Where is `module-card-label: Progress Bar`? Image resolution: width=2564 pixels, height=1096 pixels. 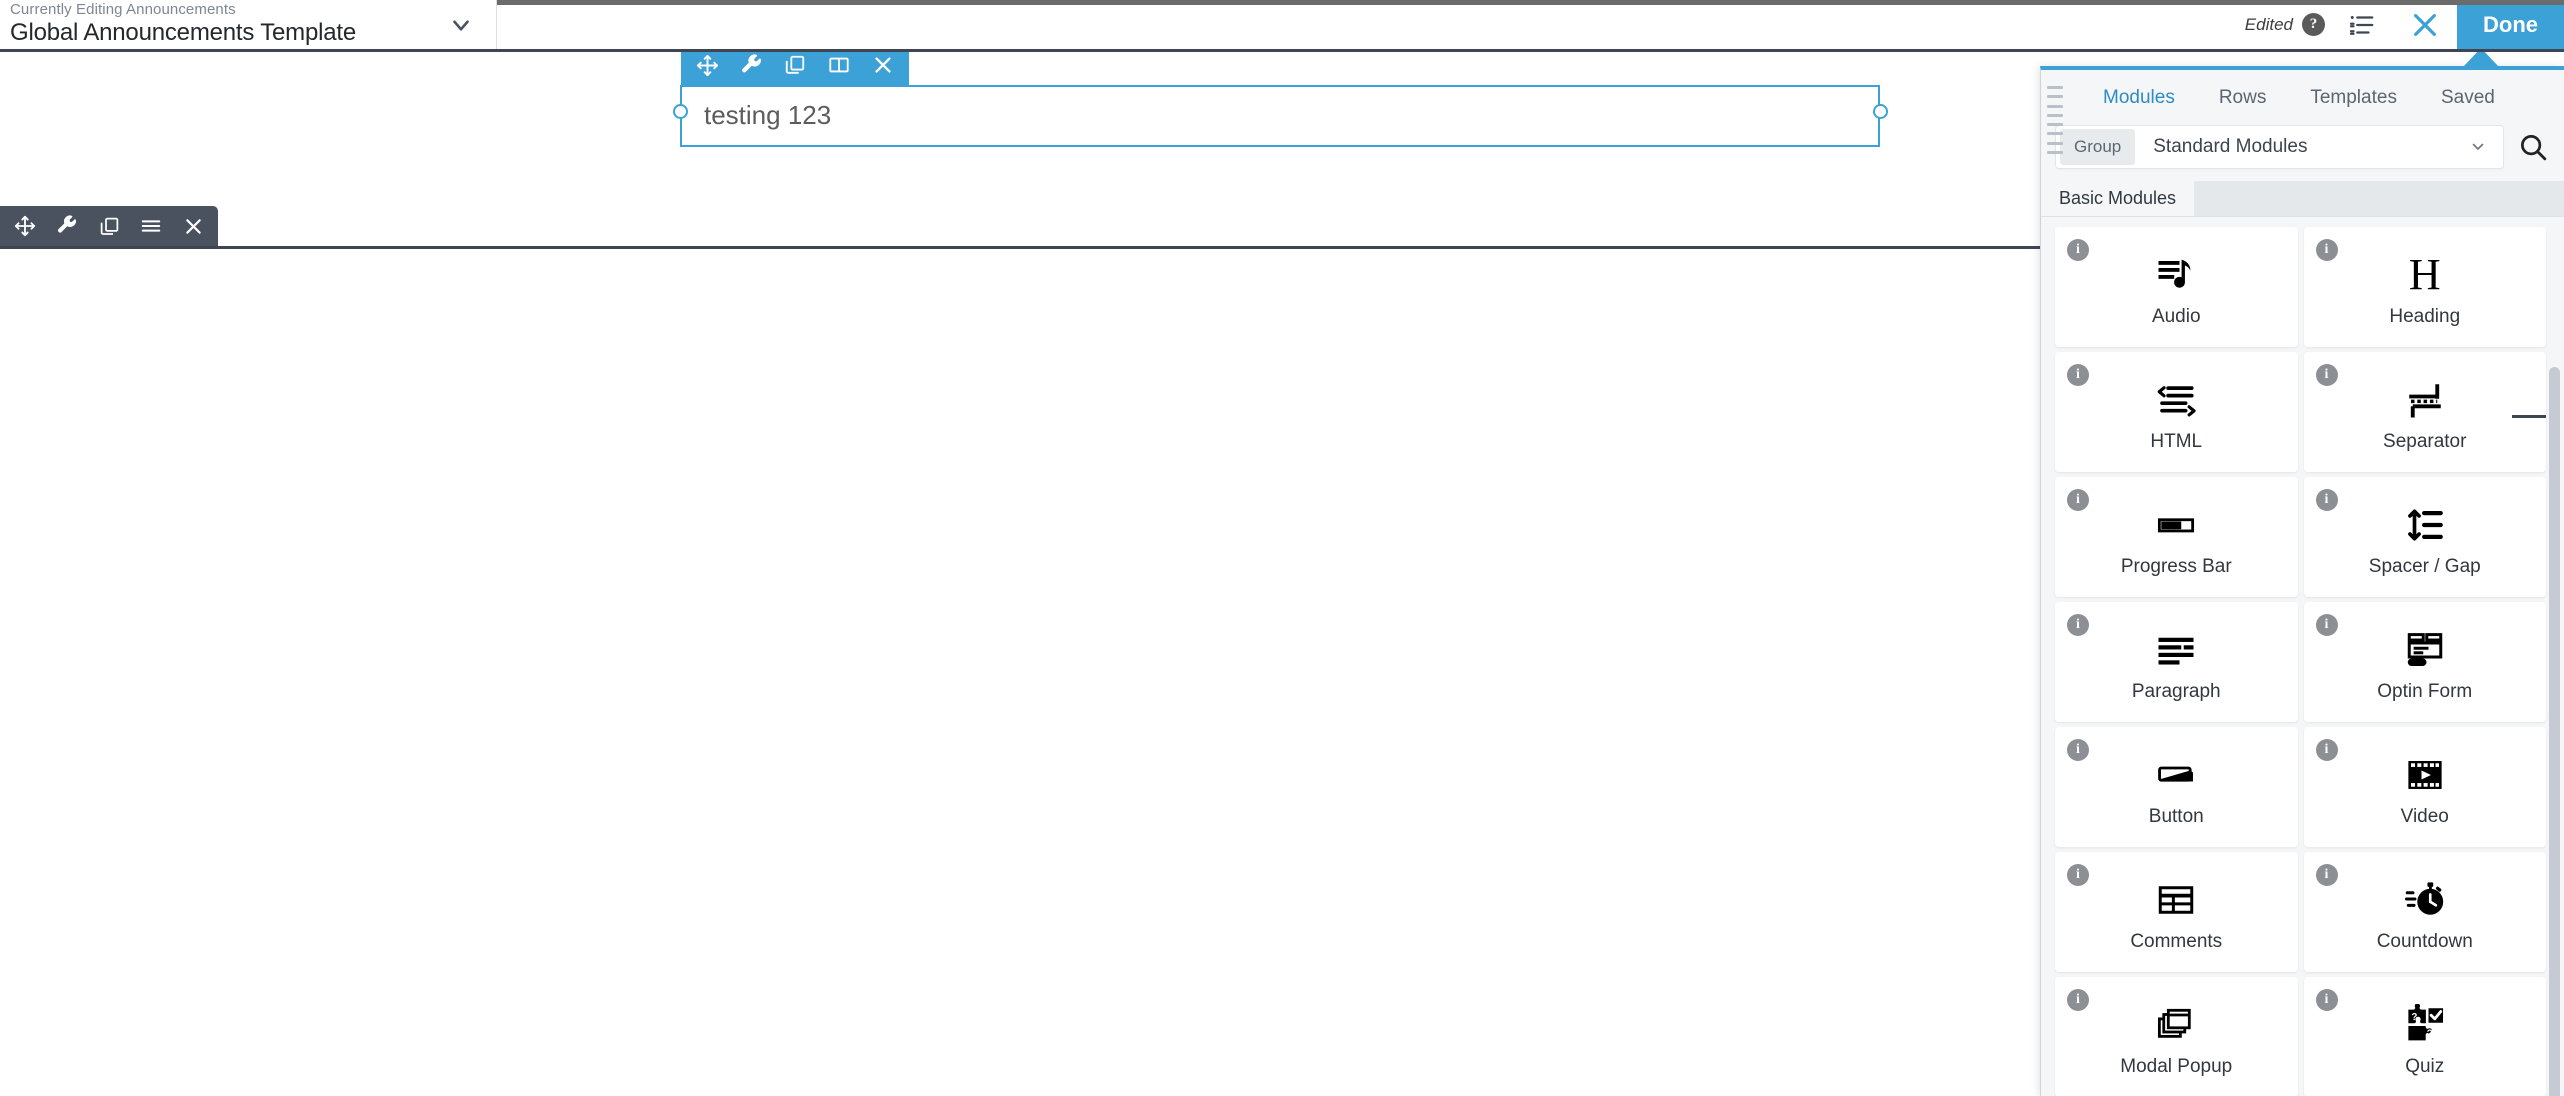
module-card-label: Progress Bar is located at coordinates (2176, 566).